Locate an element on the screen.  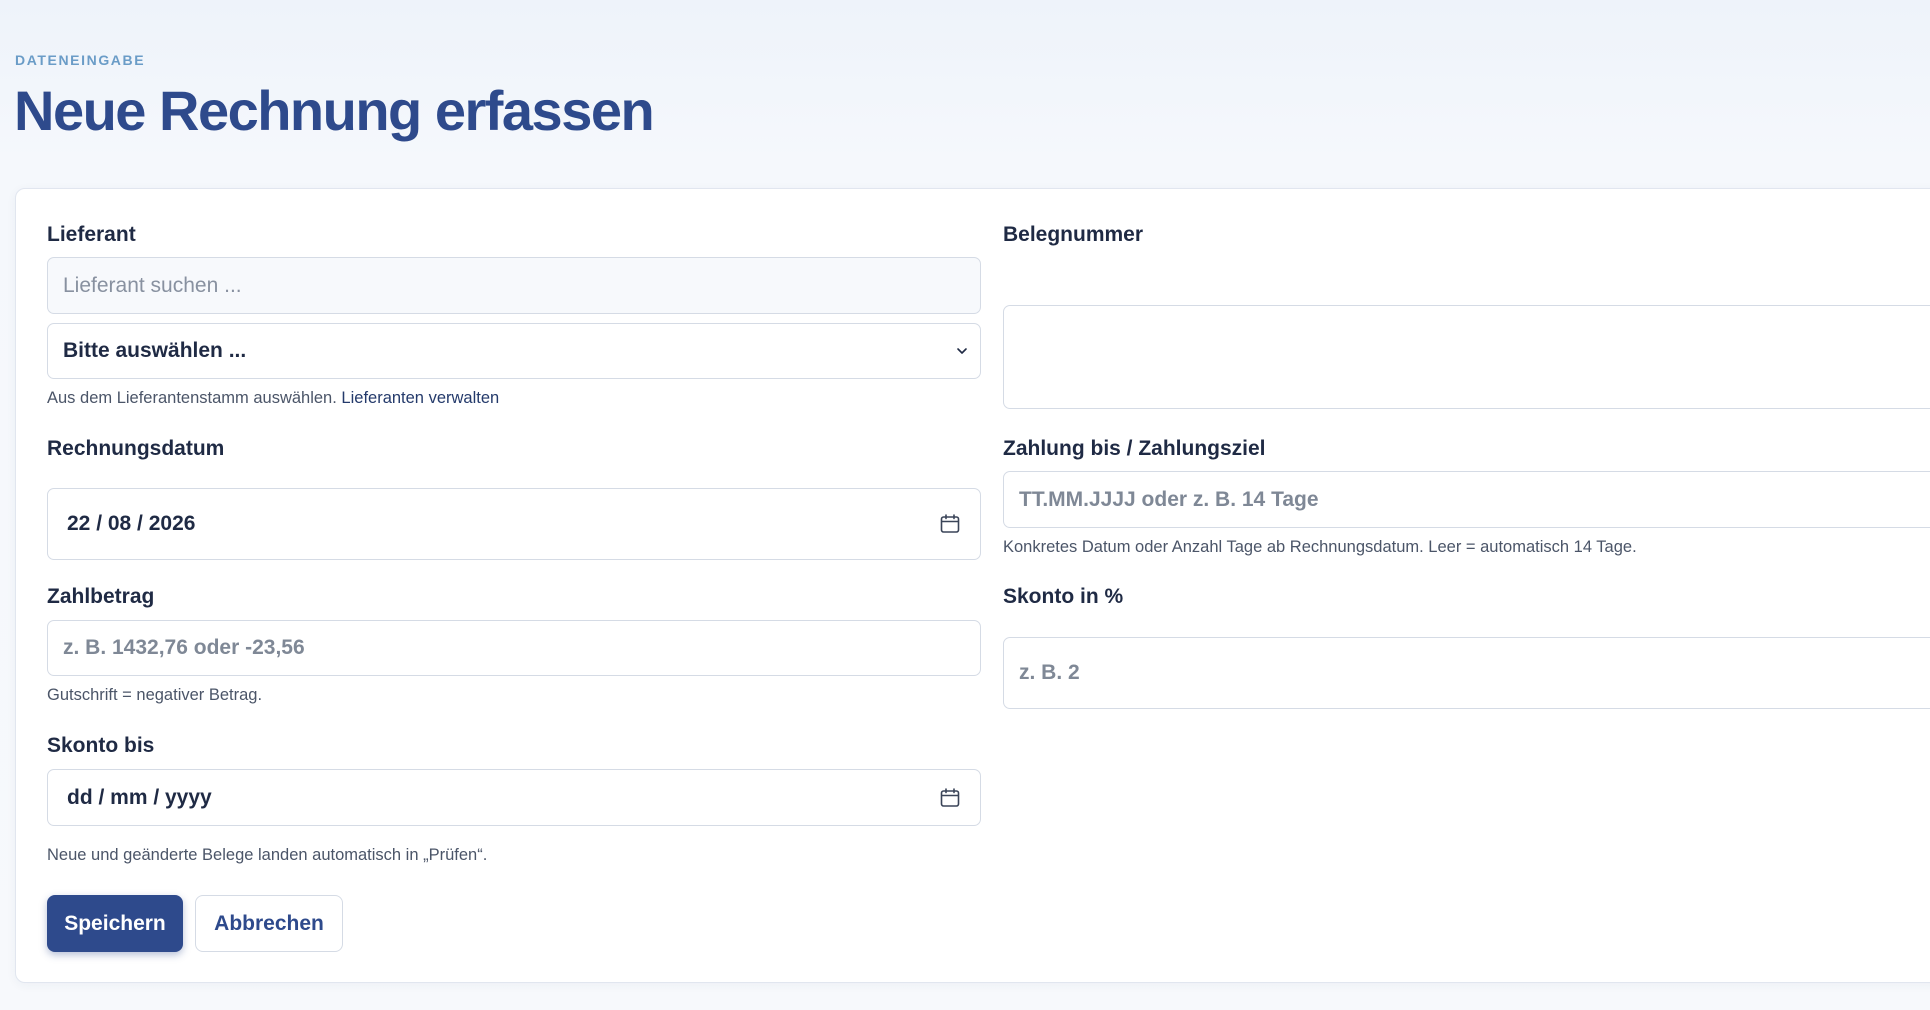
chevron-down-icon is located at coordinates (962, 351).